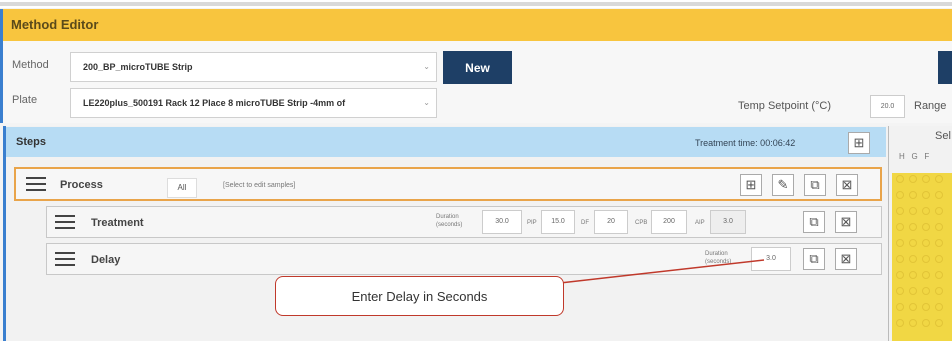 The image size is (952, 341). Describe the element at coordinates (945, 67) in the screenshot. I see `toolbar-button-partial` at that location.